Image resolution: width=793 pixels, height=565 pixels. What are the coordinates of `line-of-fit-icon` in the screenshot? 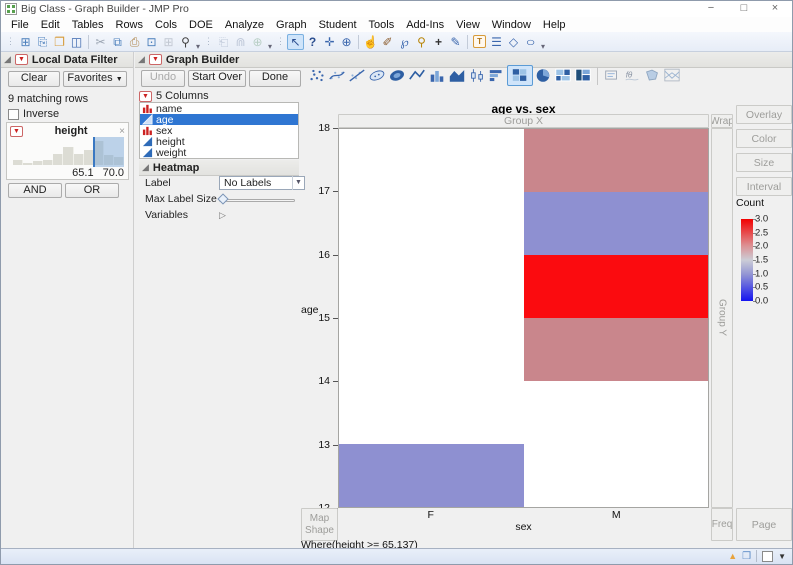 It's located at (357, 75).